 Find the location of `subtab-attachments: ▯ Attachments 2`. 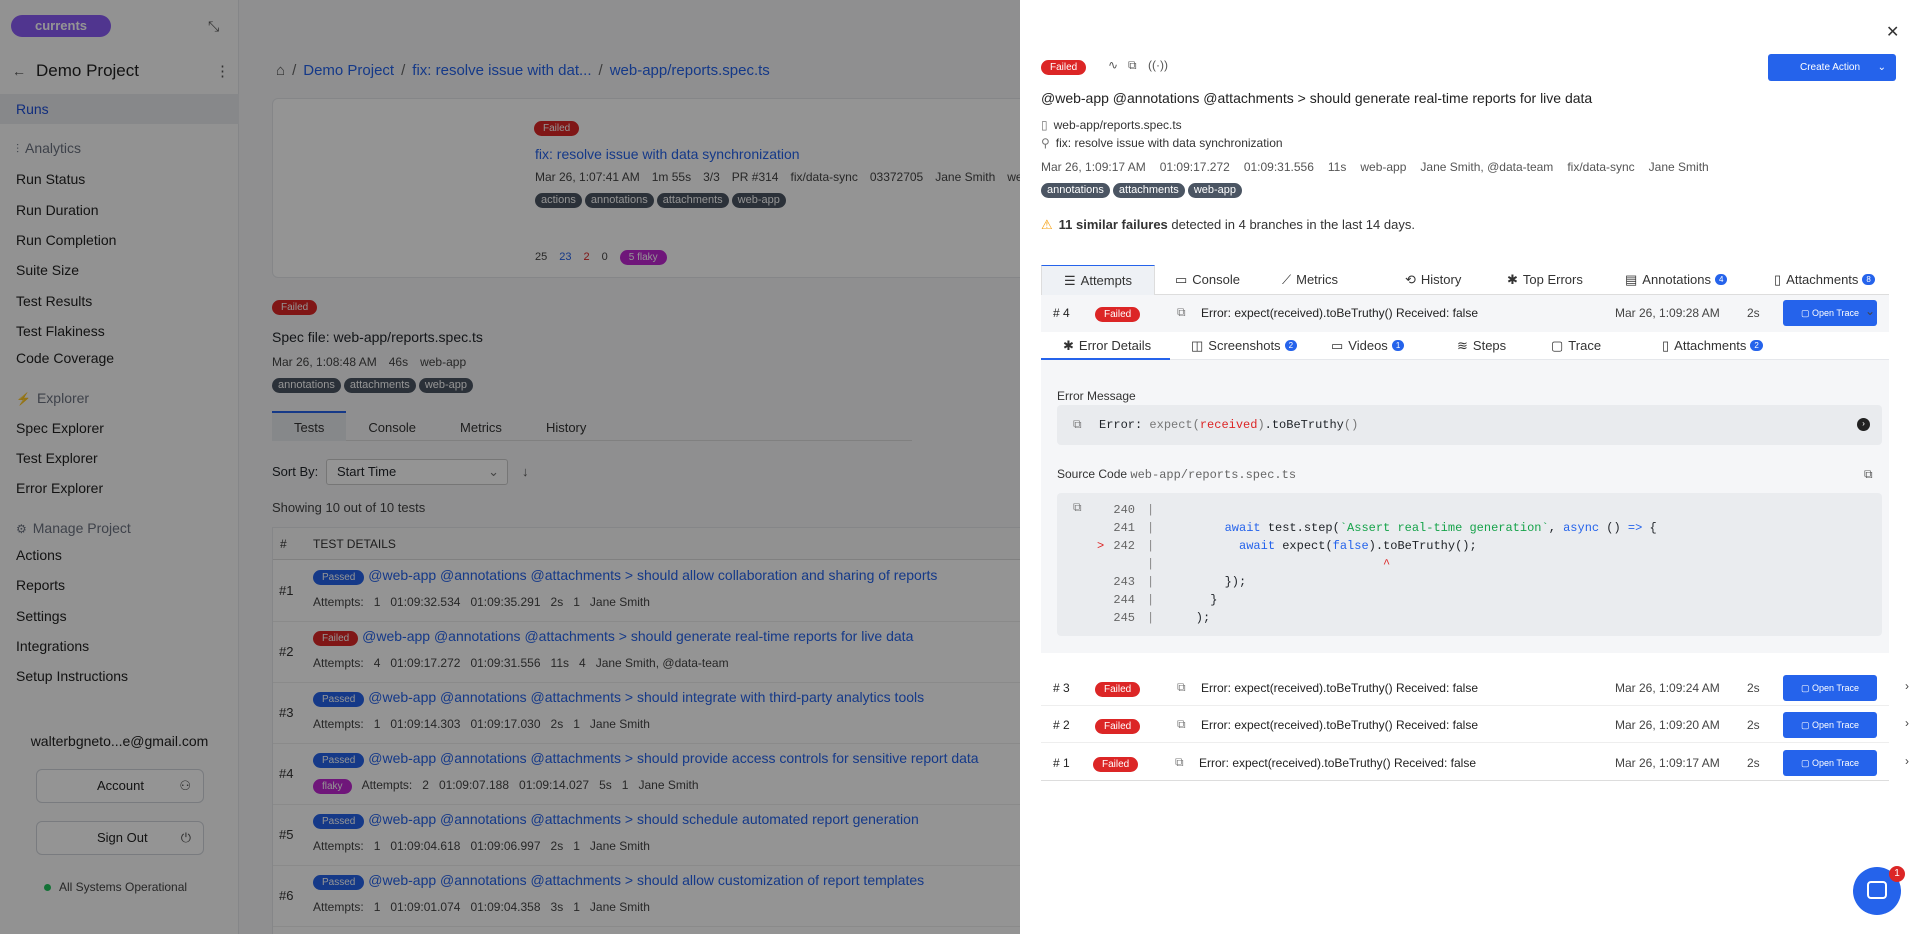

subtab-attachments: ▯ Attachments 2 is located at coordinates (1712, 346).